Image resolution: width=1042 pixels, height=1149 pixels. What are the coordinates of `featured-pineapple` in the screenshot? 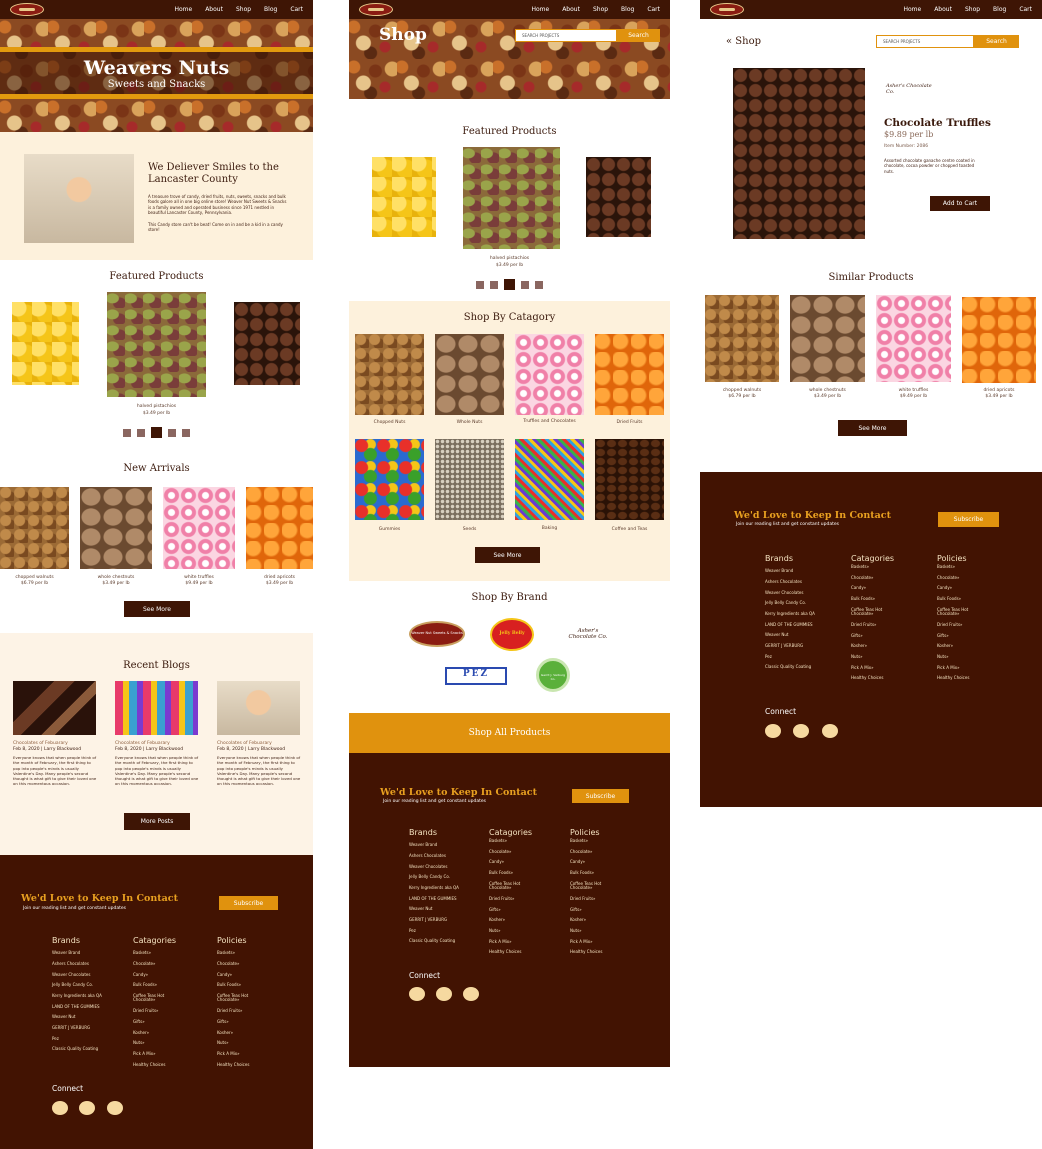 It's located at (45, 343).